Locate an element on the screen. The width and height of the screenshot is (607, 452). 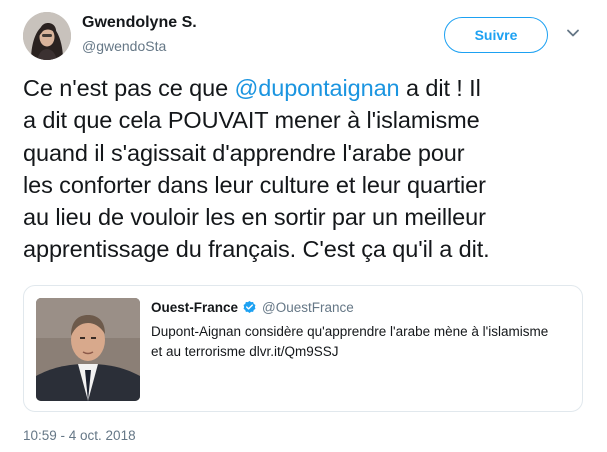
tweet-timestamp: 10:59 - 4 oct. 2018 is located at coordinates (79, 435).